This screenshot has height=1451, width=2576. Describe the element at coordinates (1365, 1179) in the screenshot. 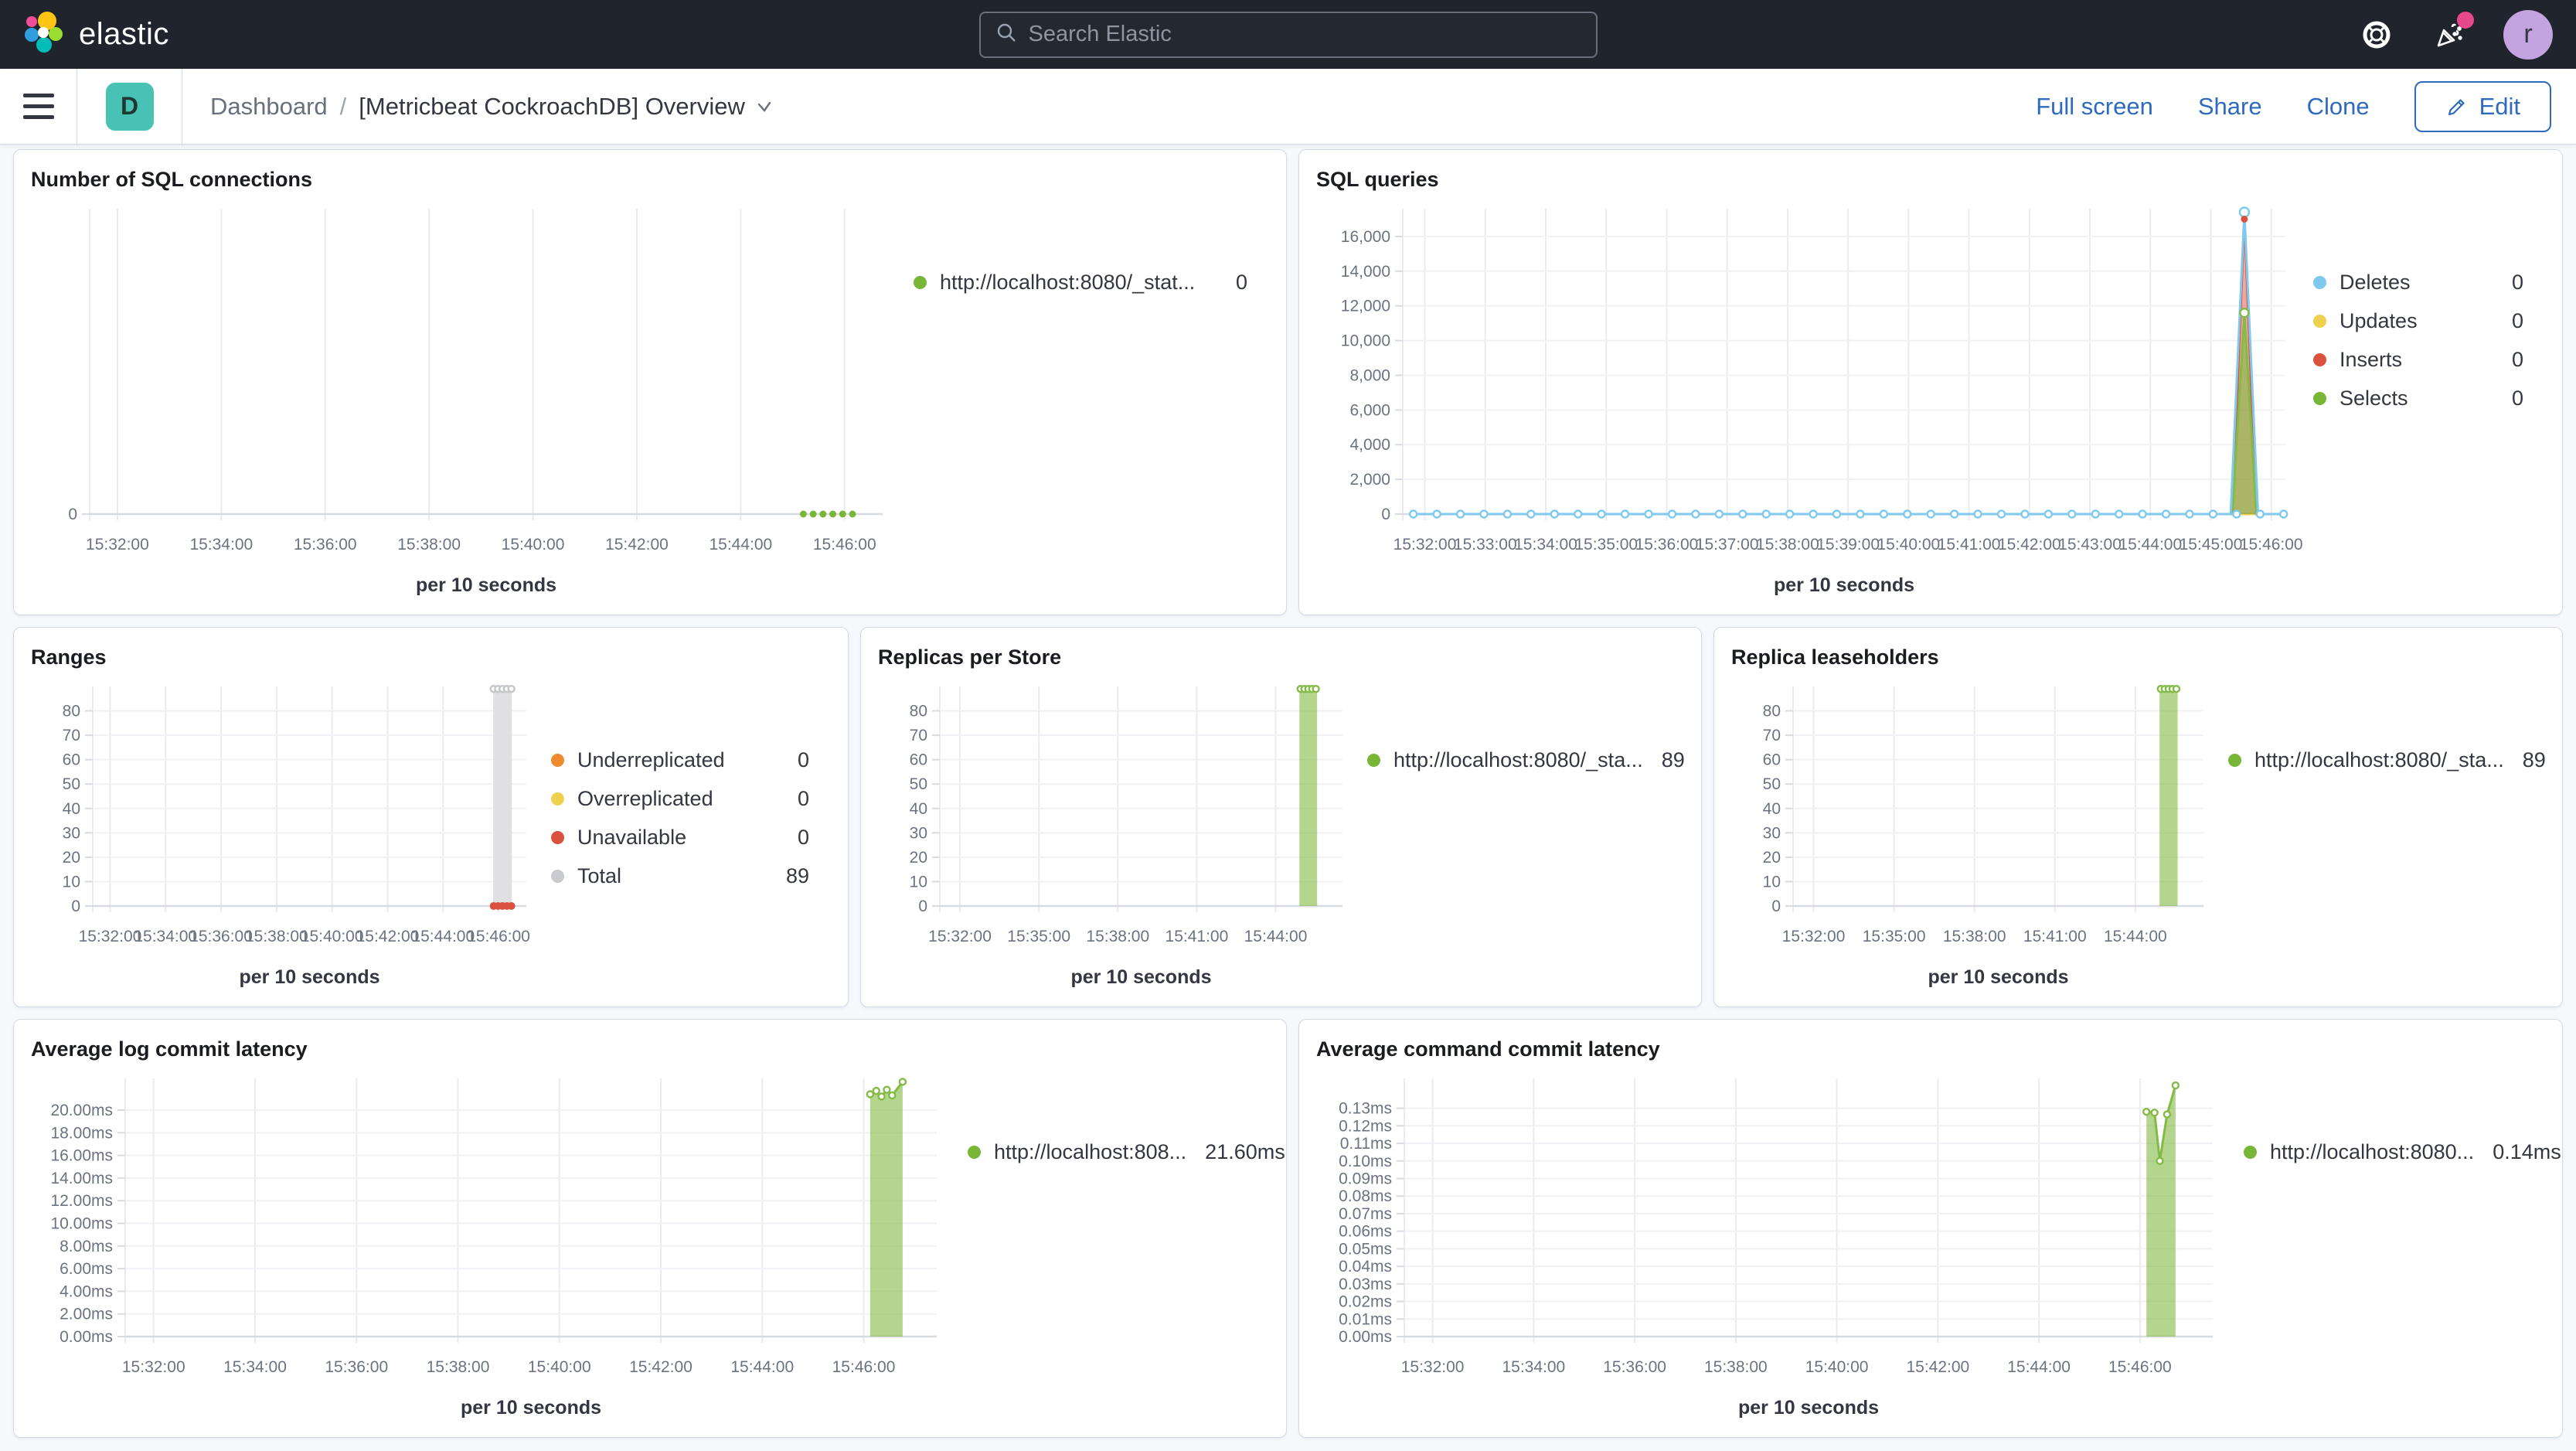

I see `svg-text: 0.09ms` at that location.